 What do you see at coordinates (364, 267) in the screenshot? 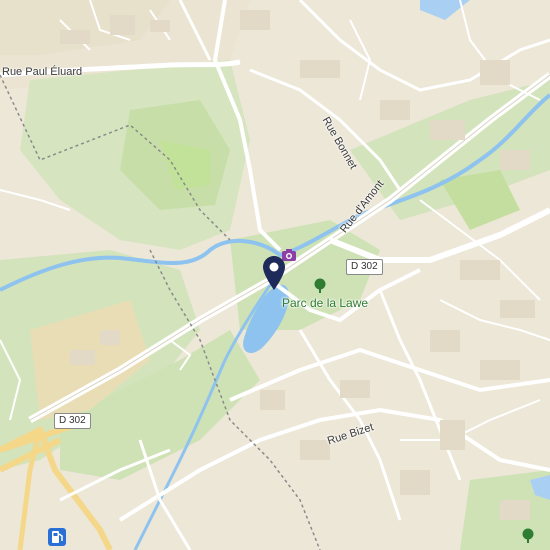
I see `route-shield-d302-east: D 302` at bounding box center [364, 267].